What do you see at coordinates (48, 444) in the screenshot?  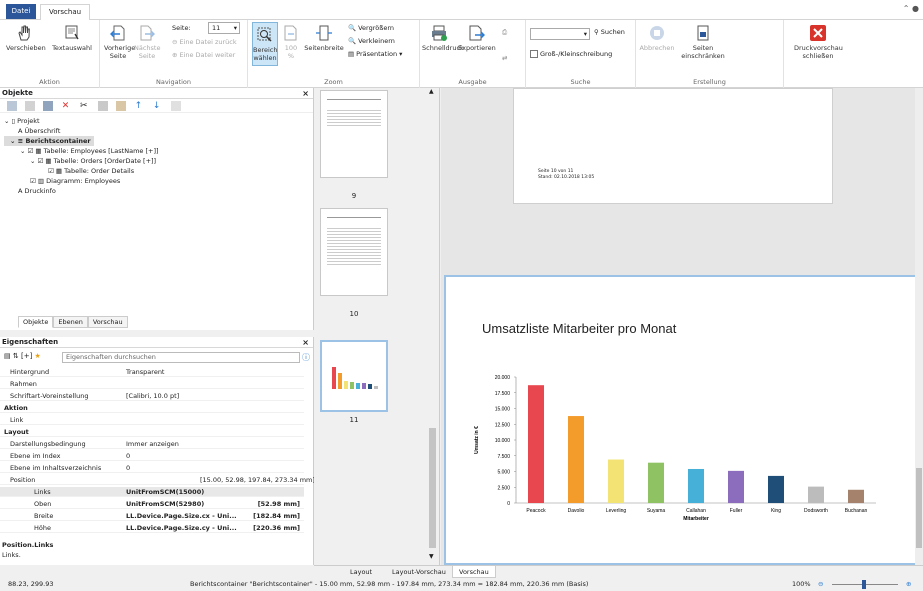 I see `property-key: Darstellungsbedingung` at bounding box center [48, 444].